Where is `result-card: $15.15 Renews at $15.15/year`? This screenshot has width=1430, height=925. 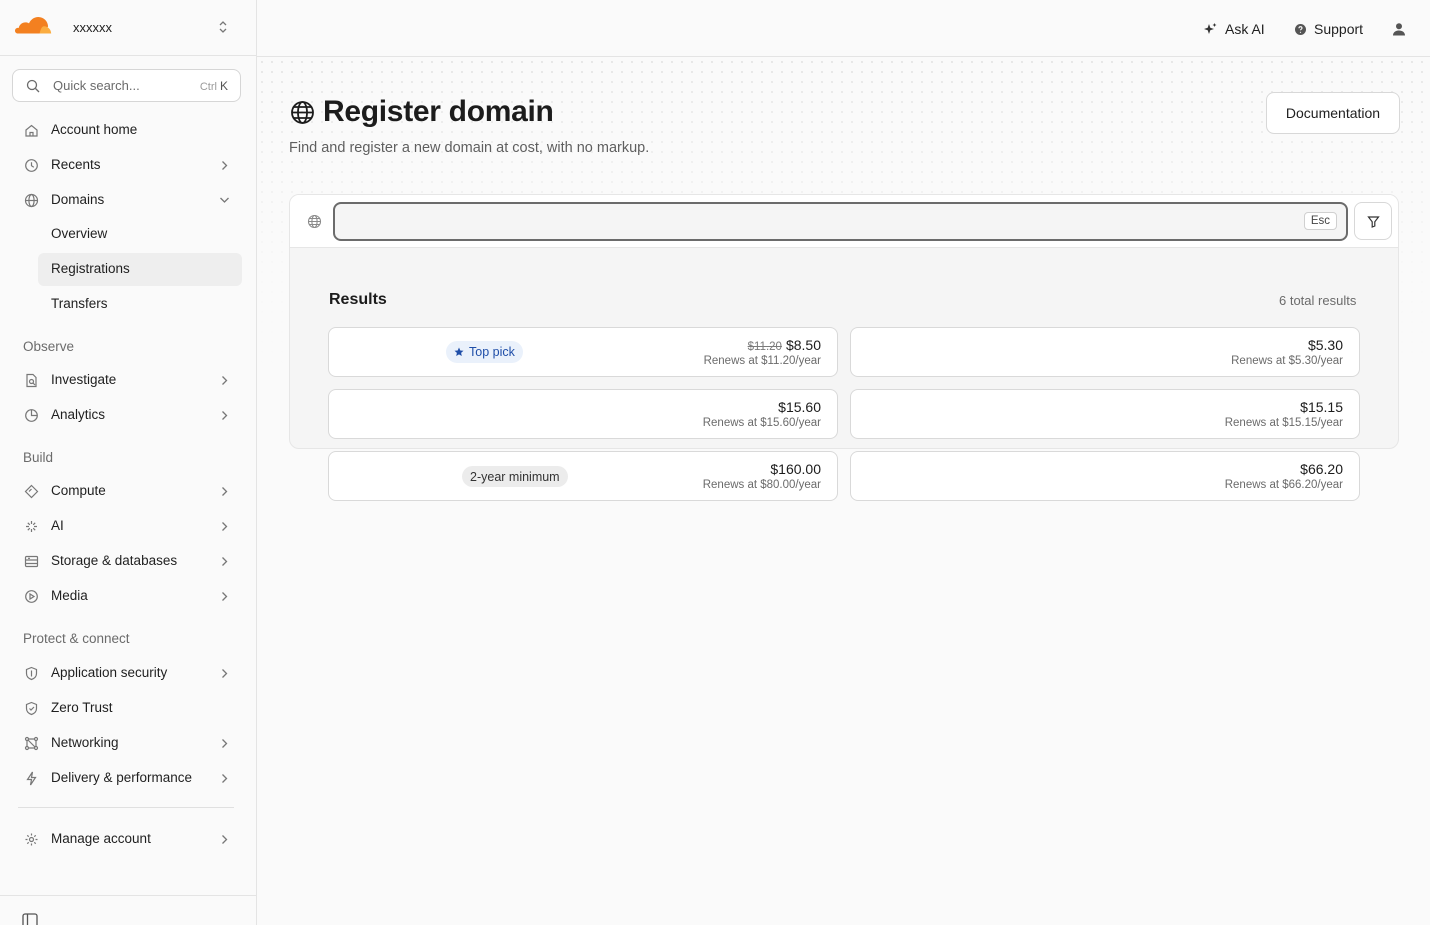
result-card: $15.15 Renews at $15.15/year is located at coordinates (1105, 414).